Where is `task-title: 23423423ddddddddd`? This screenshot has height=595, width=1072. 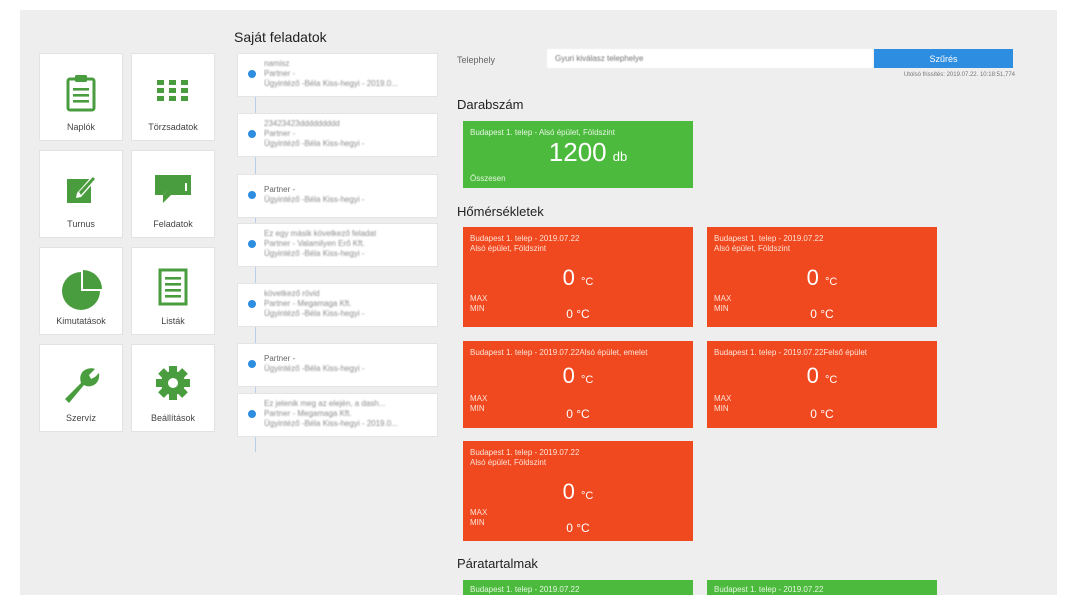
task-title: 23423423ddddddddd is located at coordinates (302, 123).